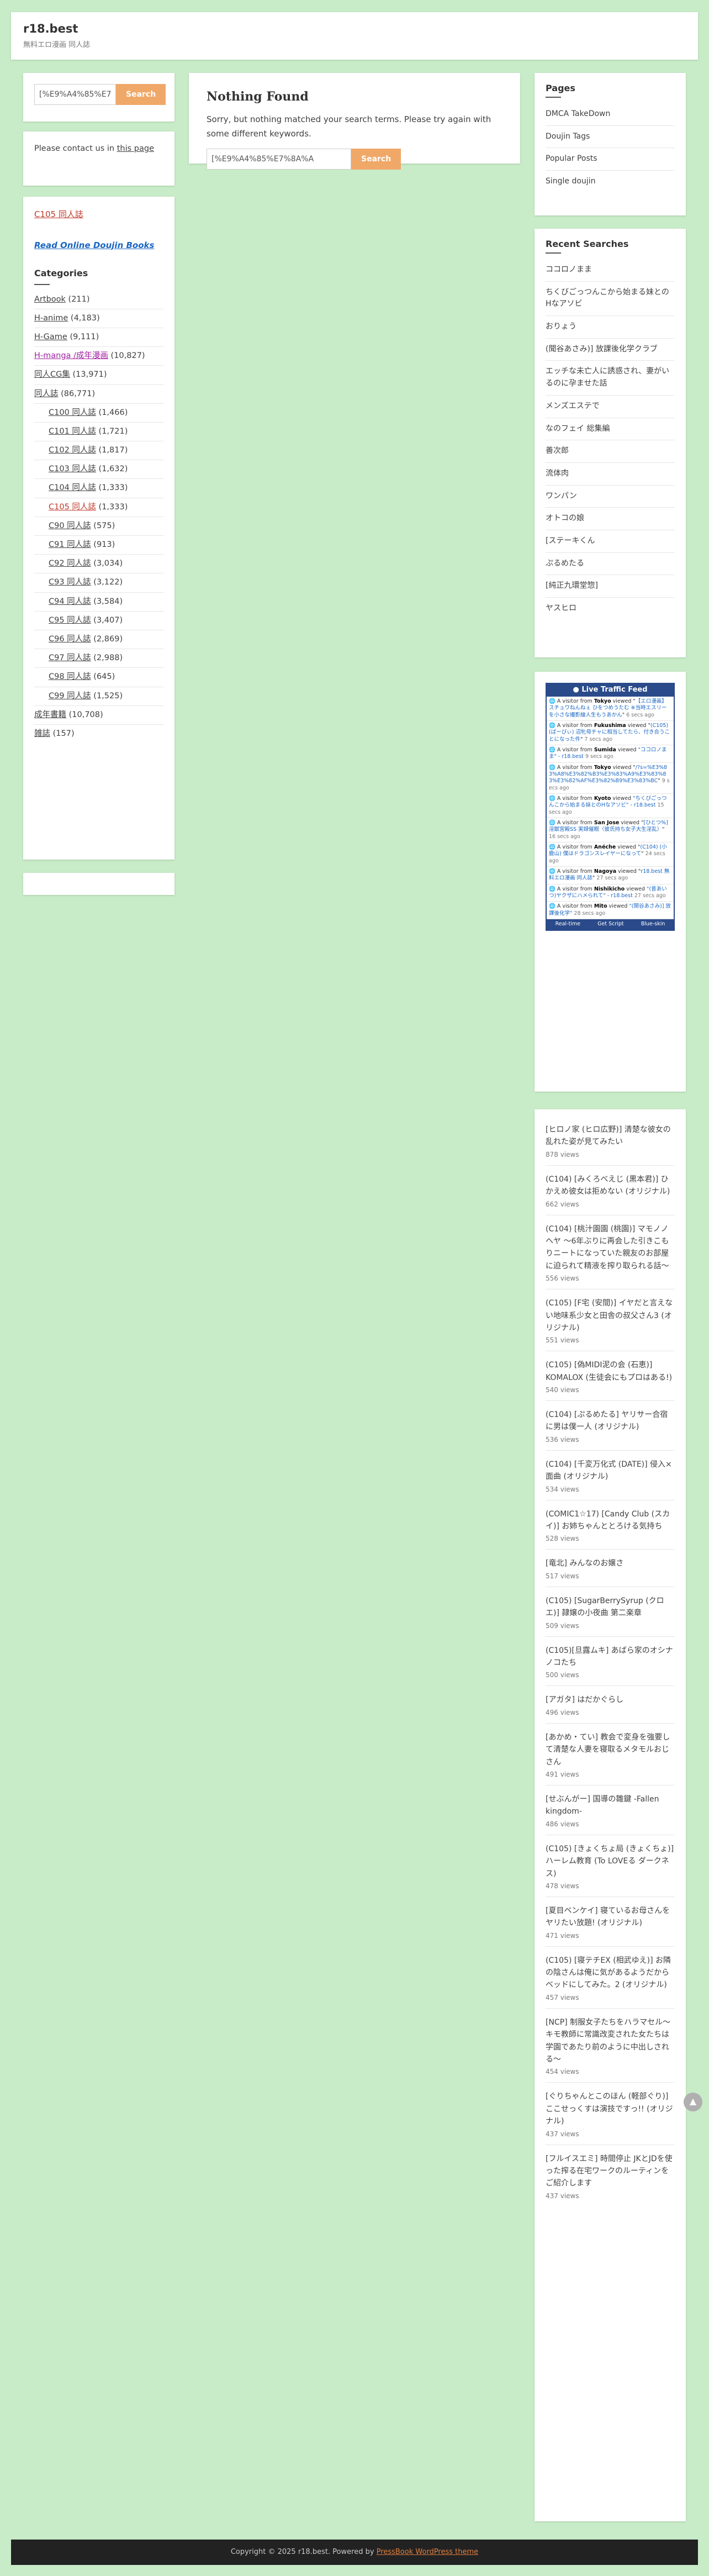 The image size is (709, 2576). What do you see at coordinates (578, 428) in the screenshot?
I see `recent-search-link: なのフェイ 総集編` at bounding box center [578, 428].